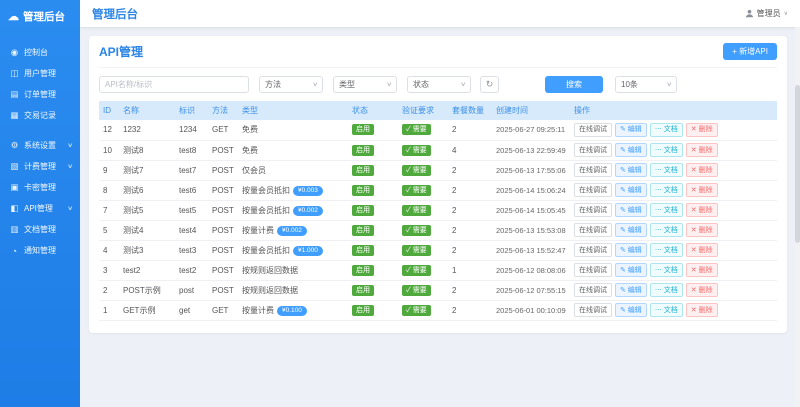 The width and height of the screenshot is (800, 407). I want to click on status-select: 状态 ∨, so click(439, 84).